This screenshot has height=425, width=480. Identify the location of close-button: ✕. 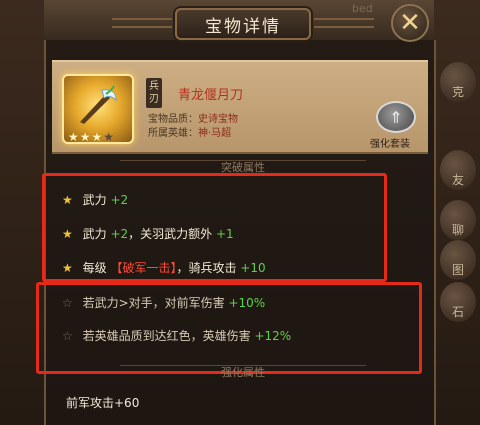
(410, 23).